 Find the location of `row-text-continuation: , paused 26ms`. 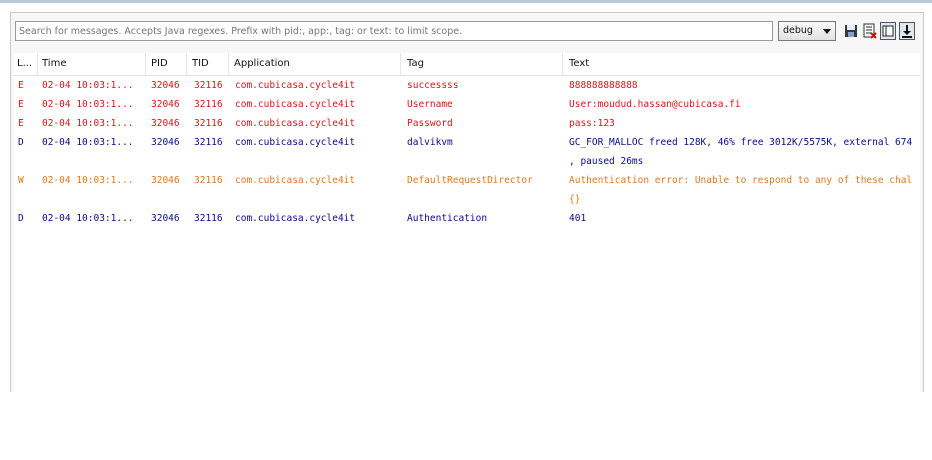

row-text-continuation: , paused 26ms is located at coordinates (606, 161).